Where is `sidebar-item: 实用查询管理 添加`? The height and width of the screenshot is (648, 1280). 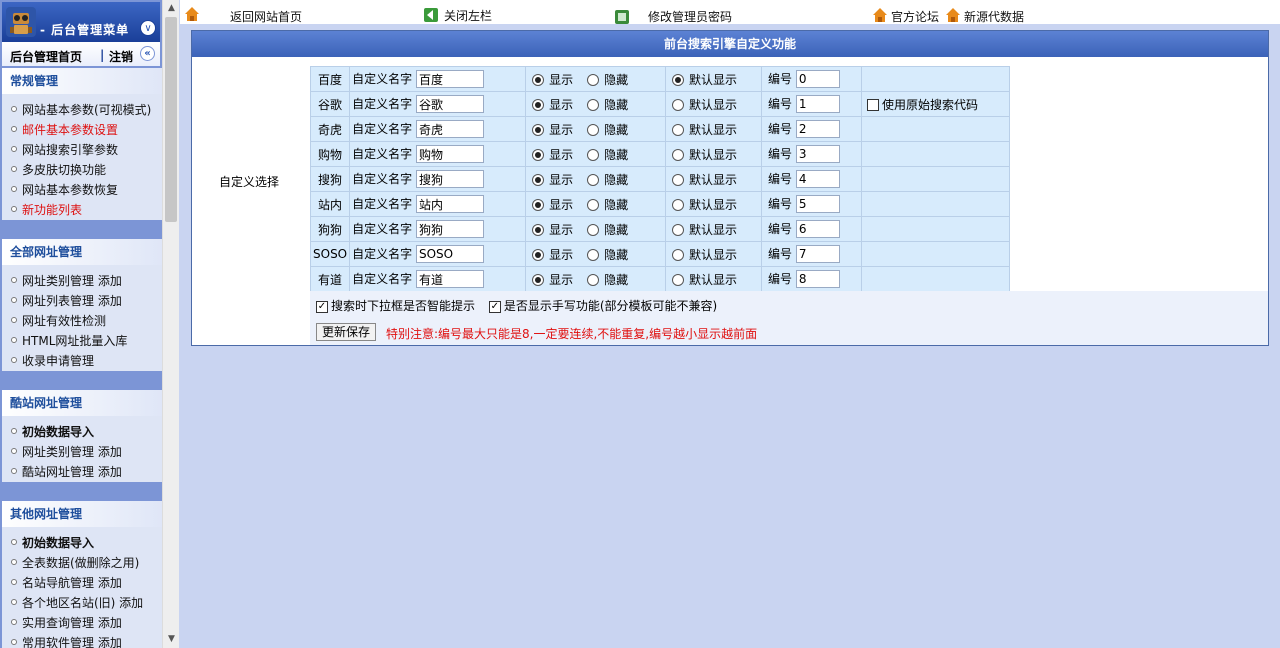
sidebar-item: 实用查询管理 添加 is located at coordinates (82, 623).